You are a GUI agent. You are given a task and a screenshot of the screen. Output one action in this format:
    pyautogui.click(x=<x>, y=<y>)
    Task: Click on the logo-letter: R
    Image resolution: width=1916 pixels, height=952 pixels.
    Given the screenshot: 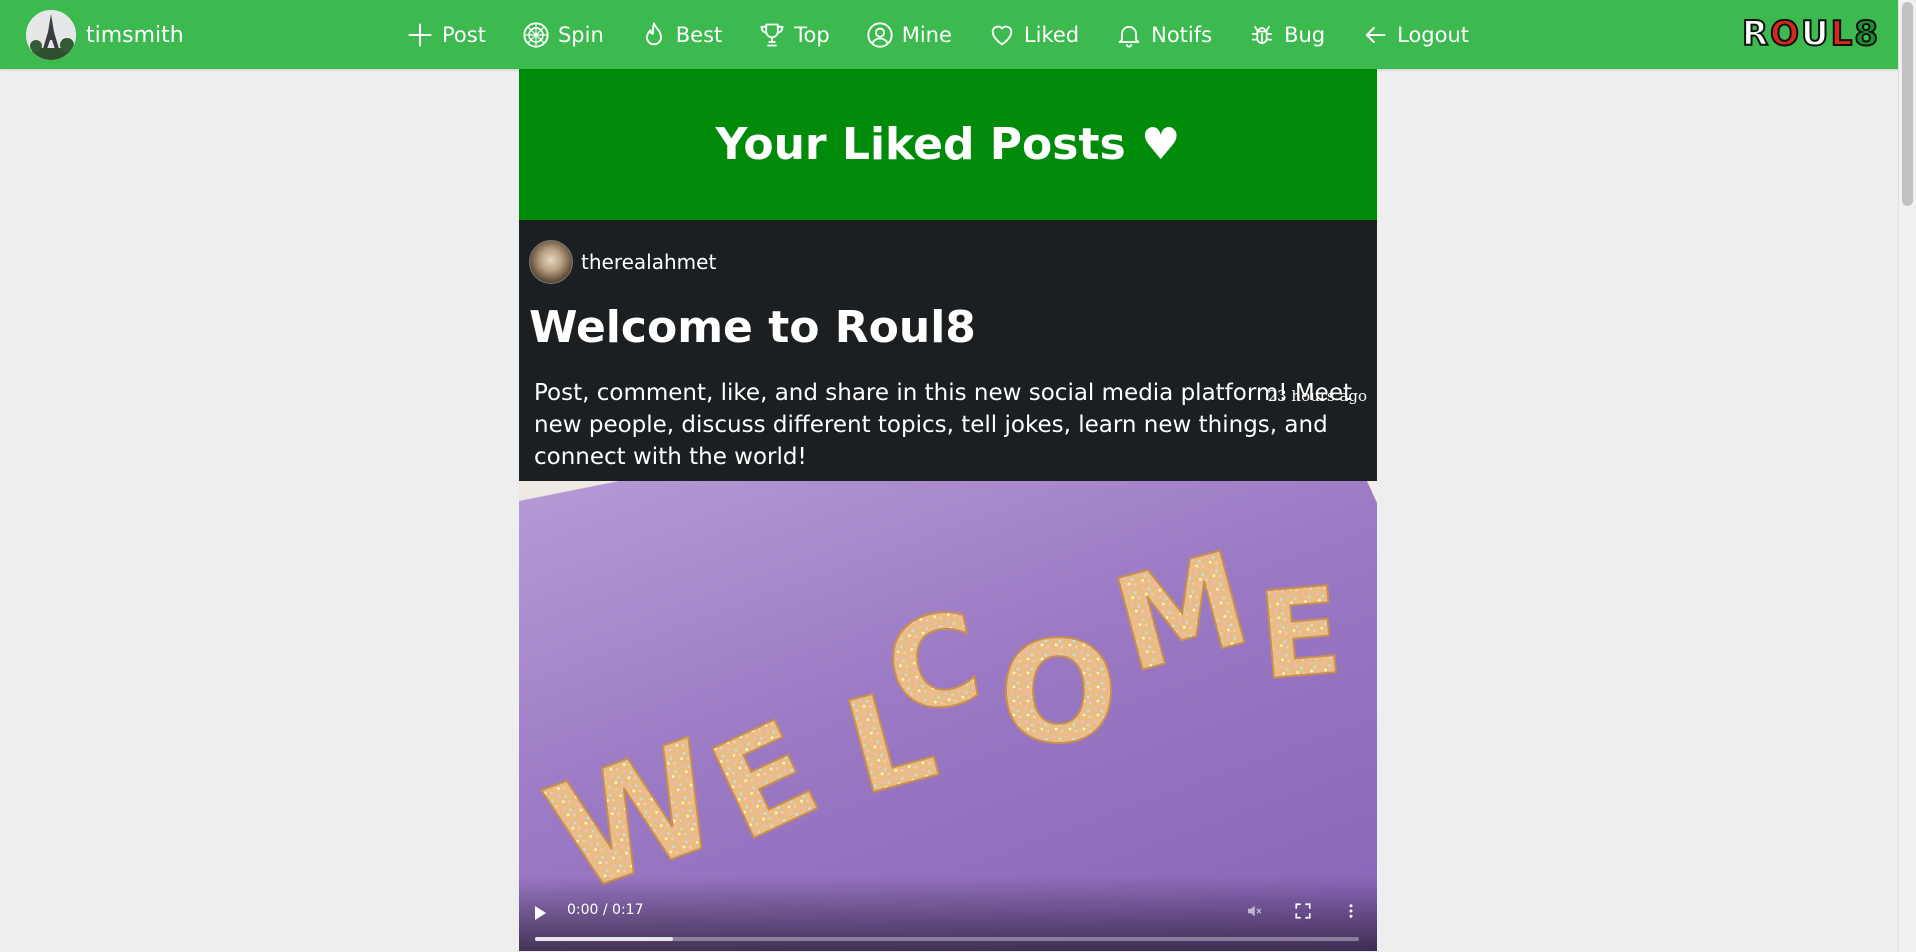 What is the action you would take?
    pyautogui.click(x=1755, y=34)
    